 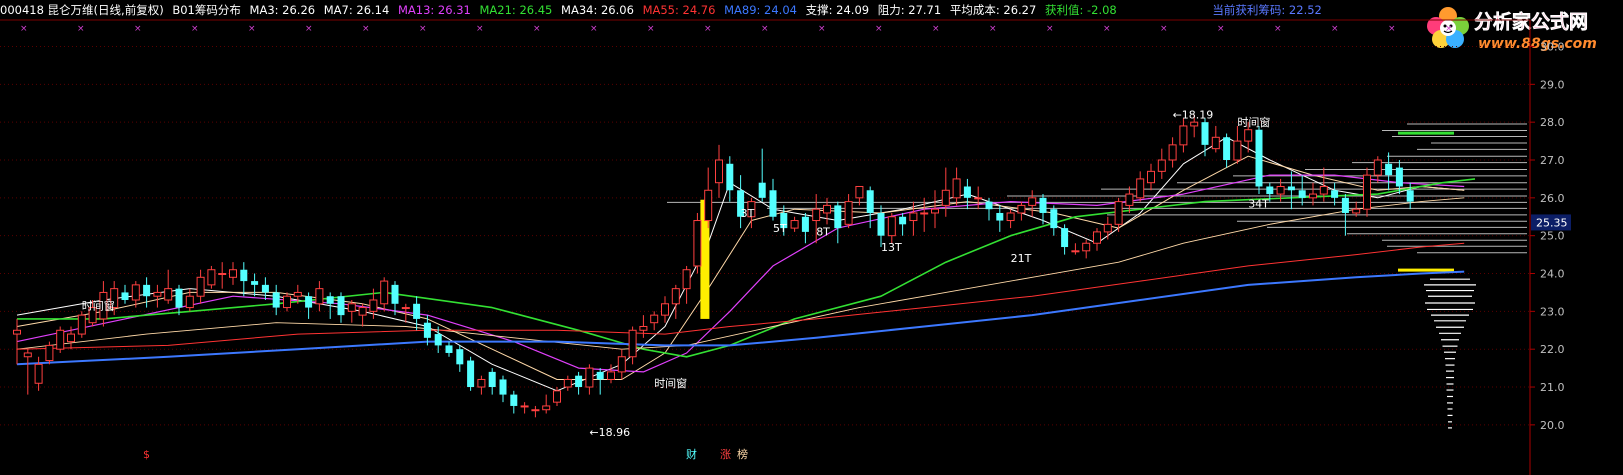 I want to click on annotation-label: 5T, so click(x=780, y=228).